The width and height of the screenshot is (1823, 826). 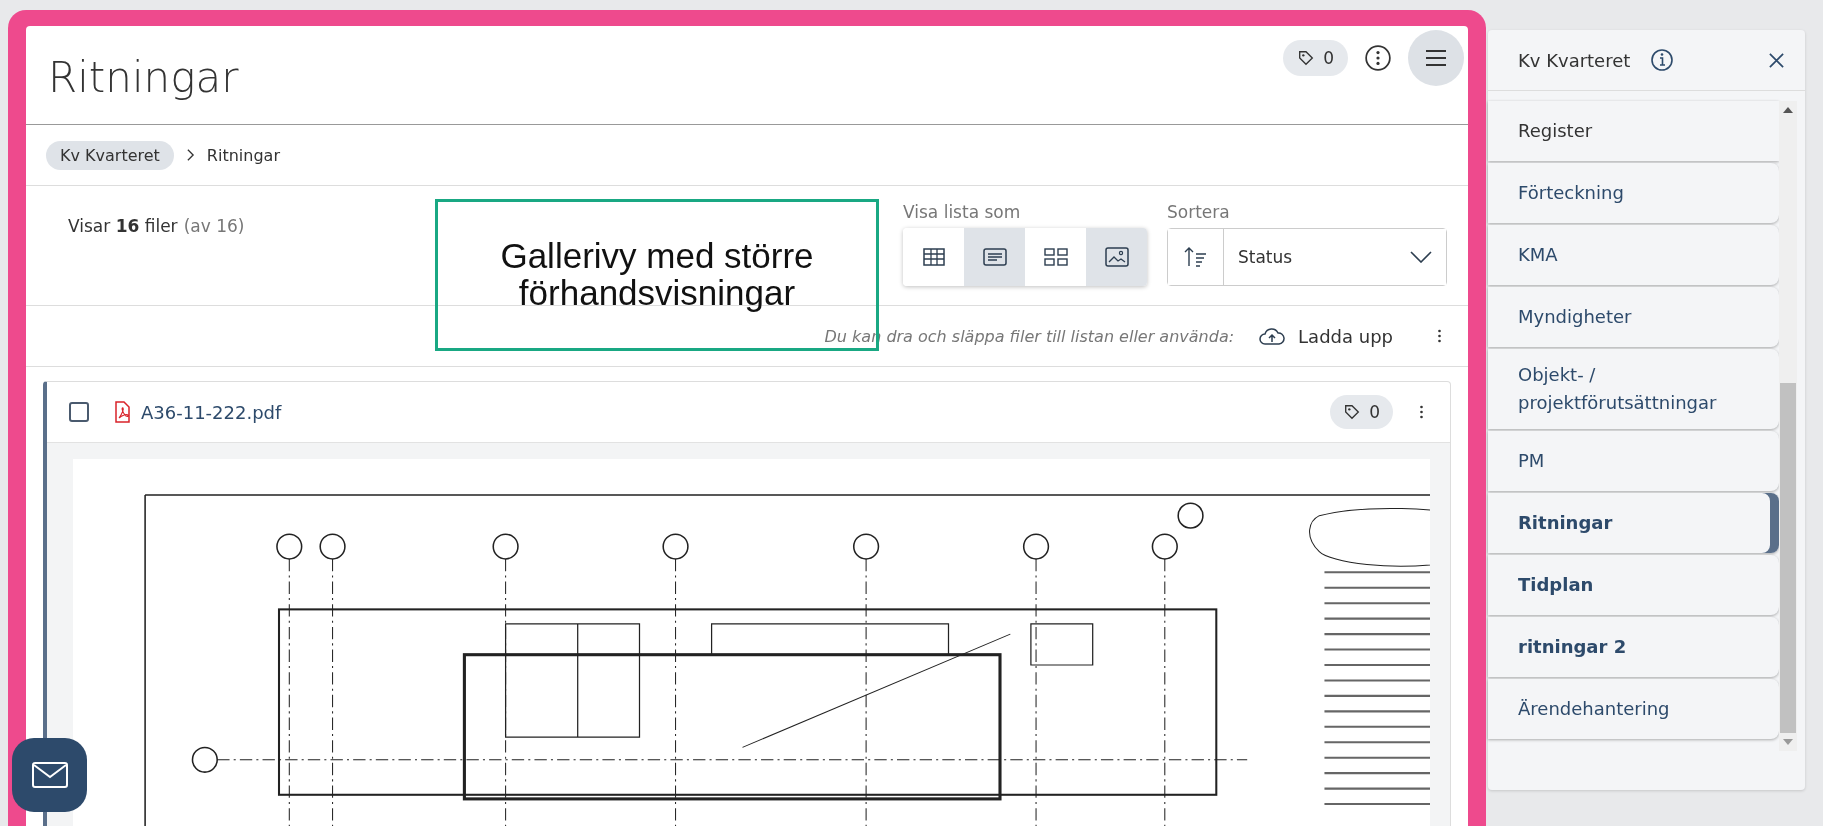 What do you see at coordinates (1634, 460) in the screenshot?
I see `folder-nav-item: PM` at bounding box center [1634, 460].